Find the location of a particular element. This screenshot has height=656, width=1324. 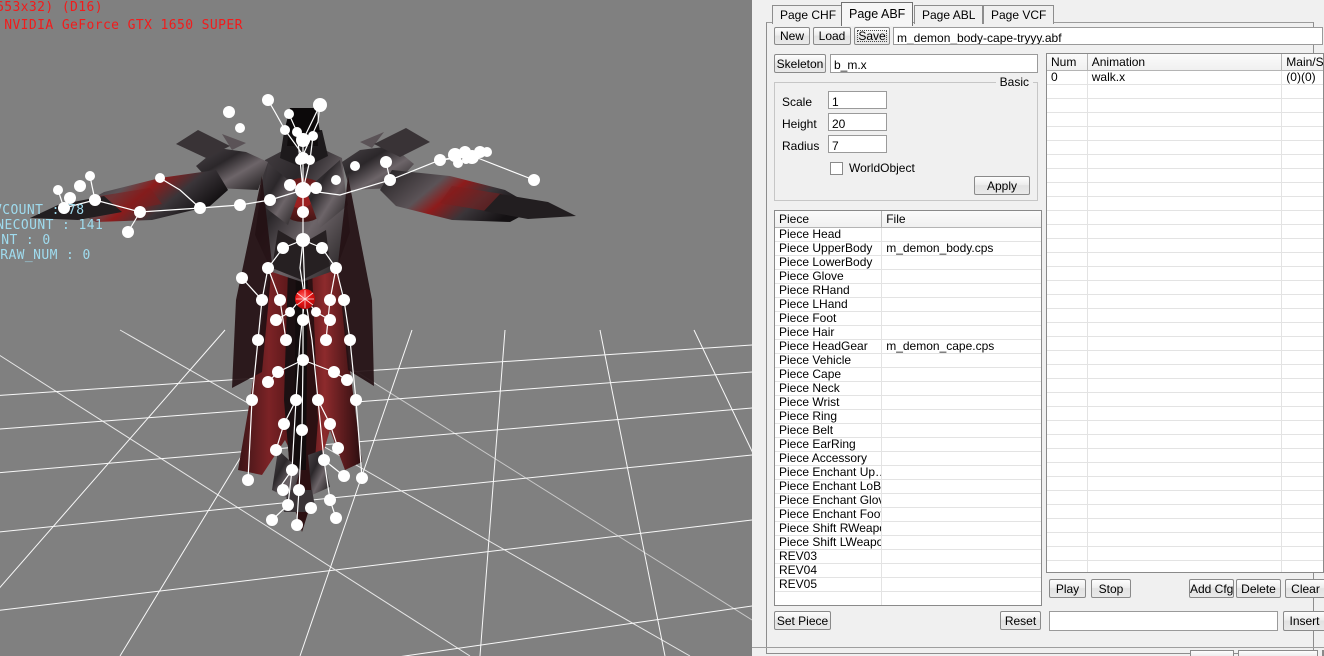

tab-page-abf: Page ABF is located at coordinates (877, 14).